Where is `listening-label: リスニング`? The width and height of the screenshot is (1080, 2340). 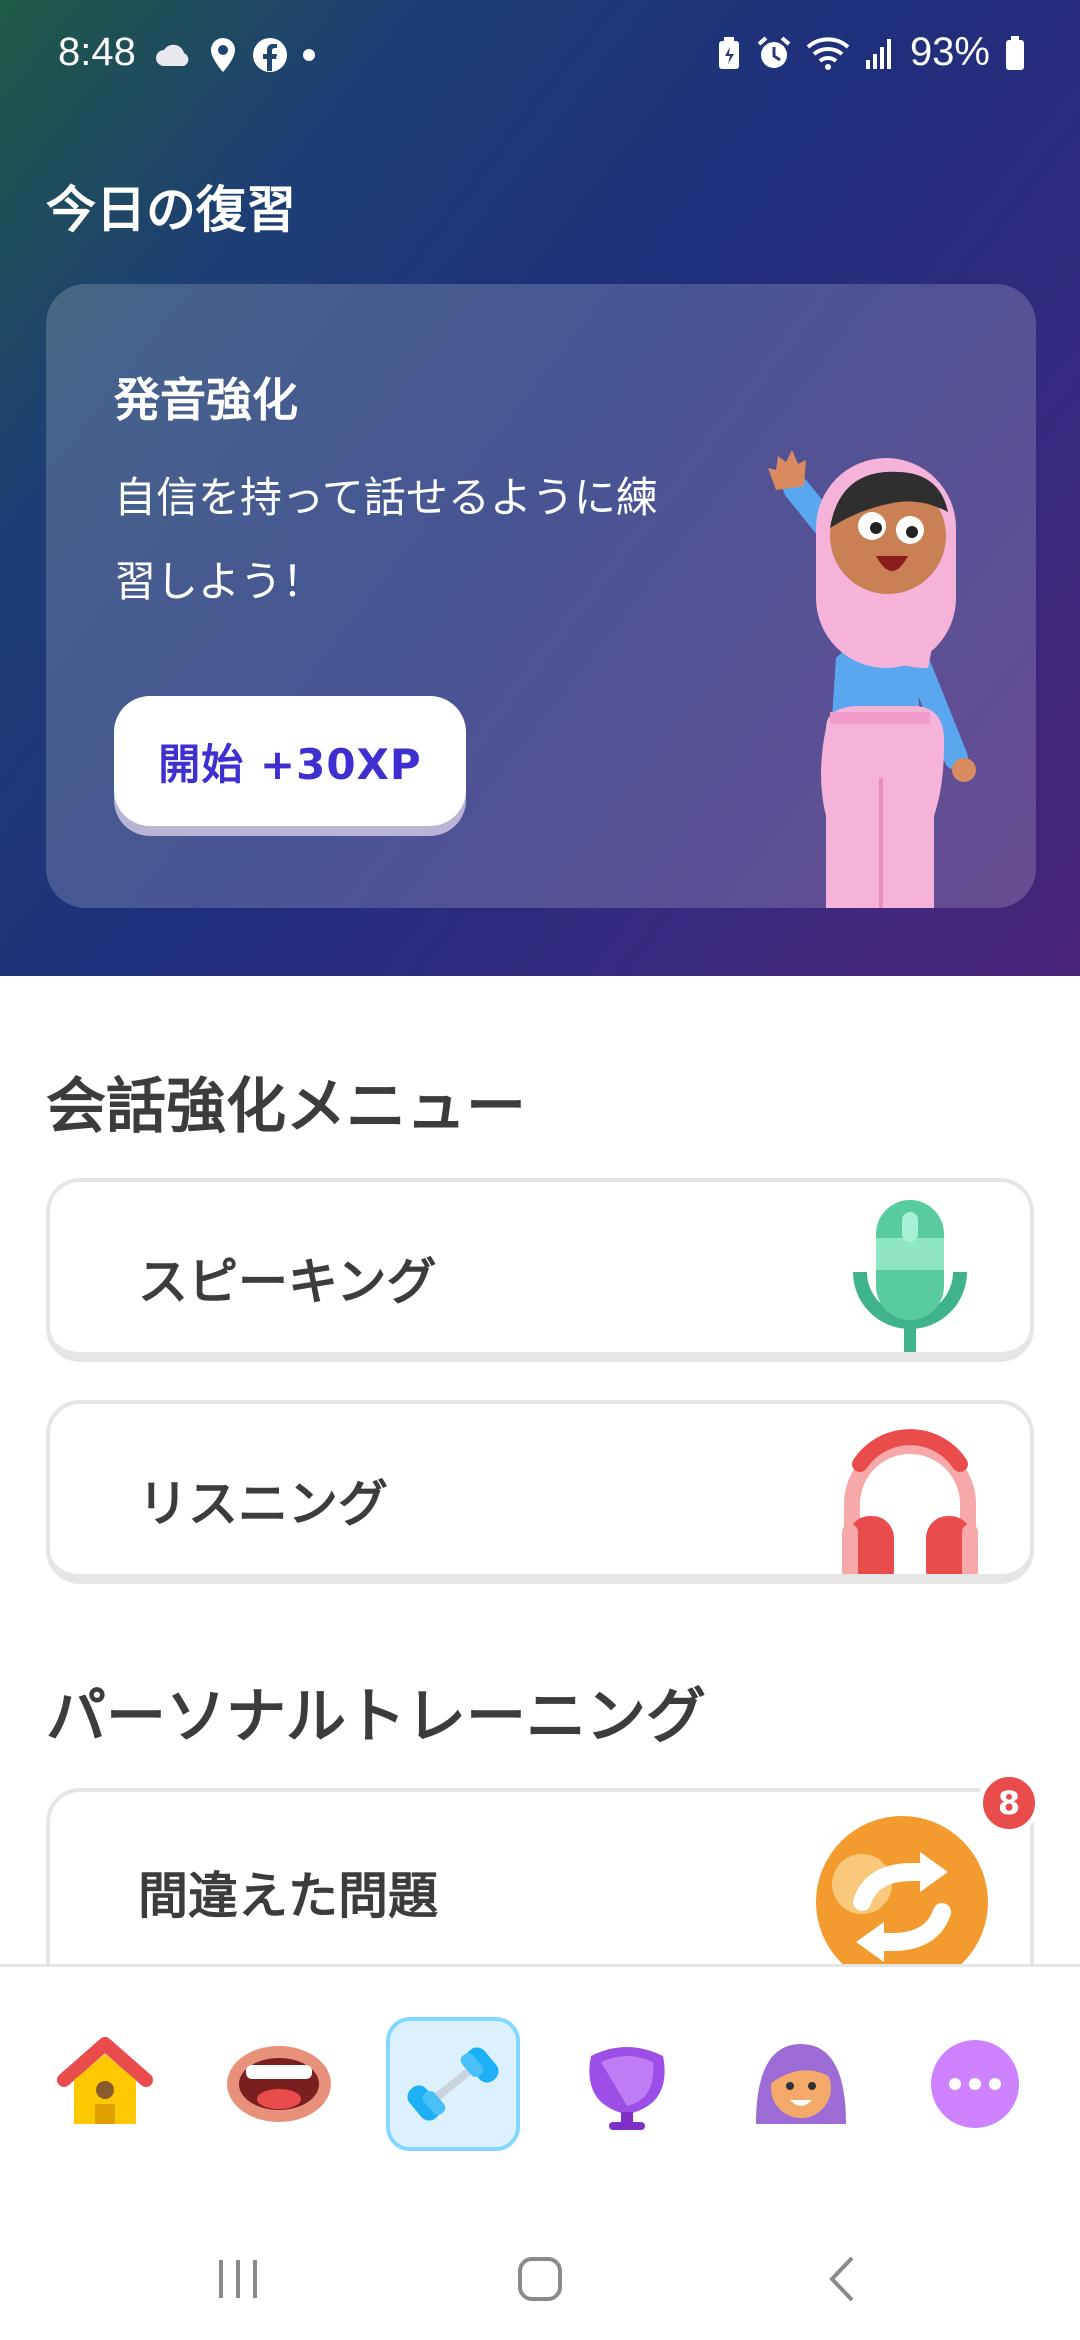
listening-label: リスニング is located at coordinates (263, 1504).